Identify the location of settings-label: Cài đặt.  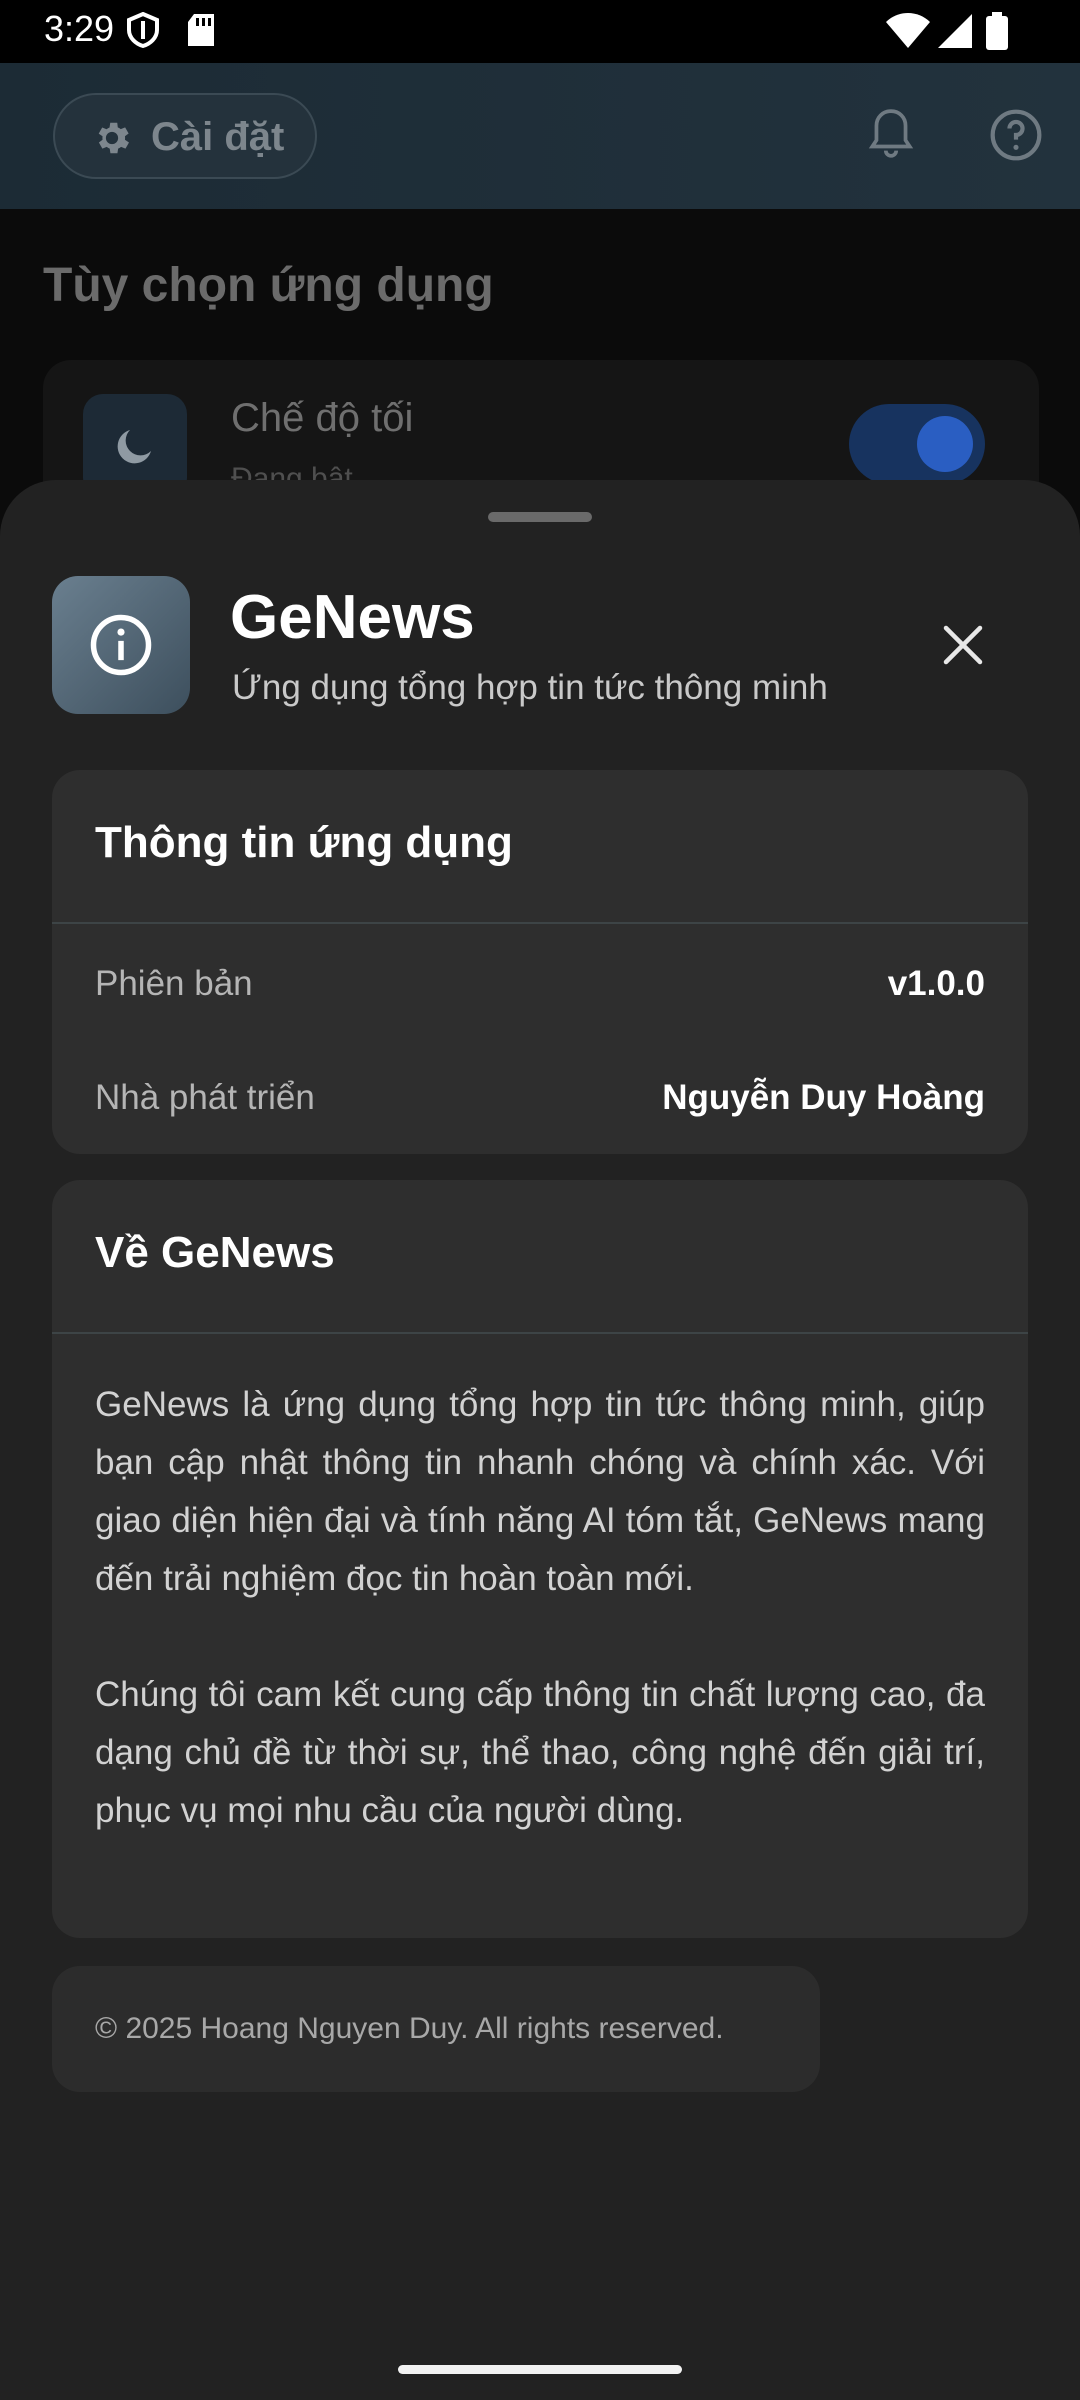
(218, 137).